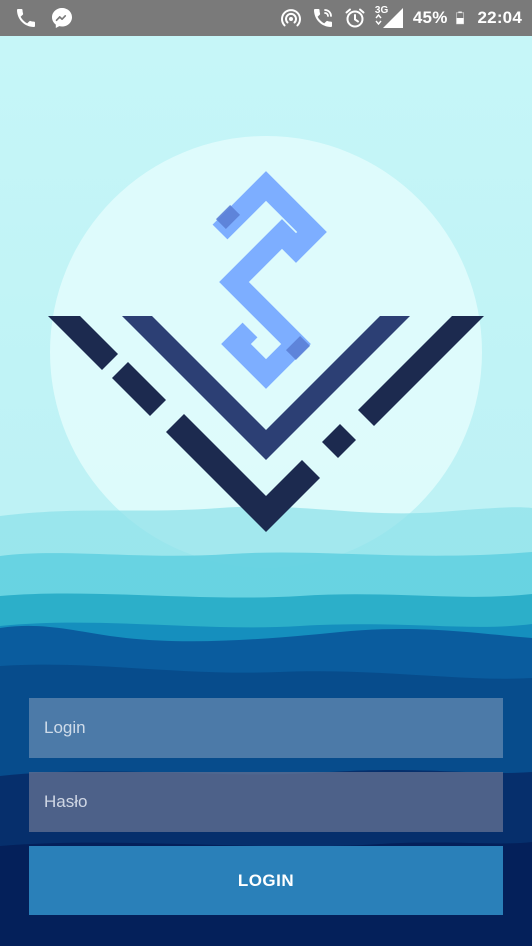 The image size is (532, 946). Describe the element at coordinates (322, 18) in the screenshot. I see `wifi-call-icon` at that location.